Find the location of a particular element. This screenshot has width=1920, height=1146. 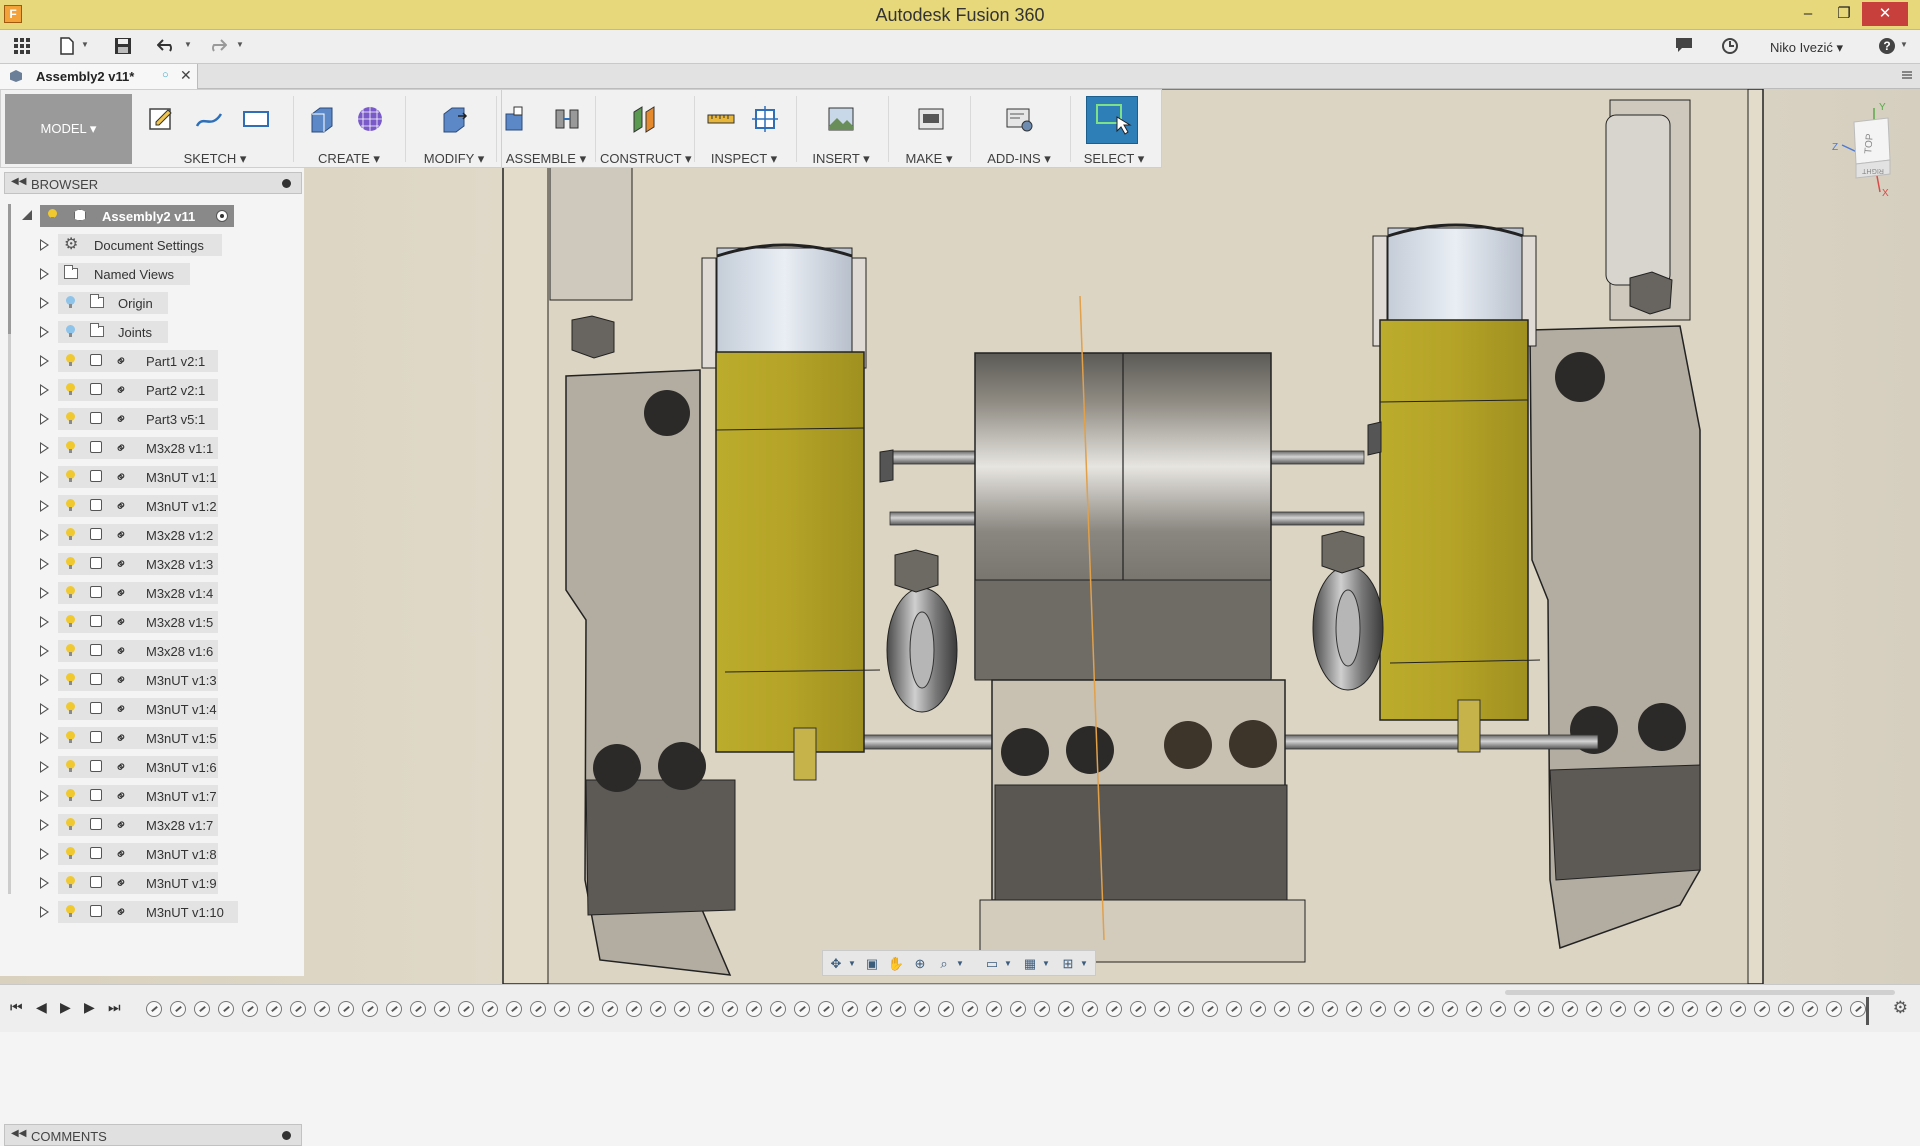

timeline-scrollbar is located at coordinates (1700, 992).